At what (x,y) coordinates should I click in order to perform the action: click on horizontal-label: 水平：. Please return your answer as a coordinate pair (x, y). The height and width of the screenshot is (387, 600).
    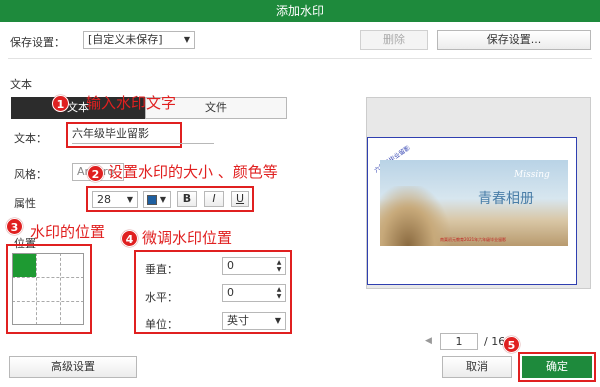
    Looking at the image, I should click on (161, 297).